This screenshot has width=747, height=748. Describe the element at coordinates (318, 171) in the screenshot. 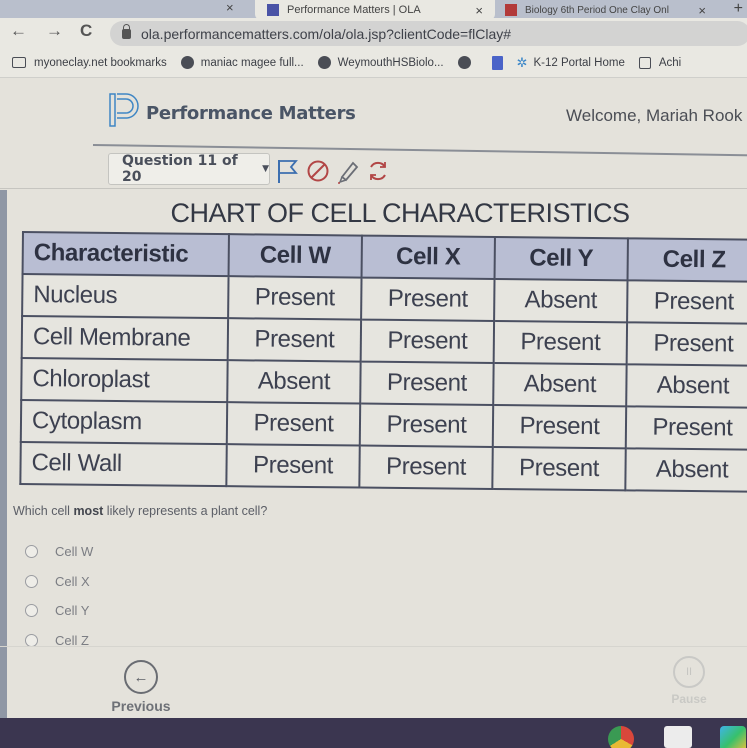

I see `eliminate-icon` at that location.